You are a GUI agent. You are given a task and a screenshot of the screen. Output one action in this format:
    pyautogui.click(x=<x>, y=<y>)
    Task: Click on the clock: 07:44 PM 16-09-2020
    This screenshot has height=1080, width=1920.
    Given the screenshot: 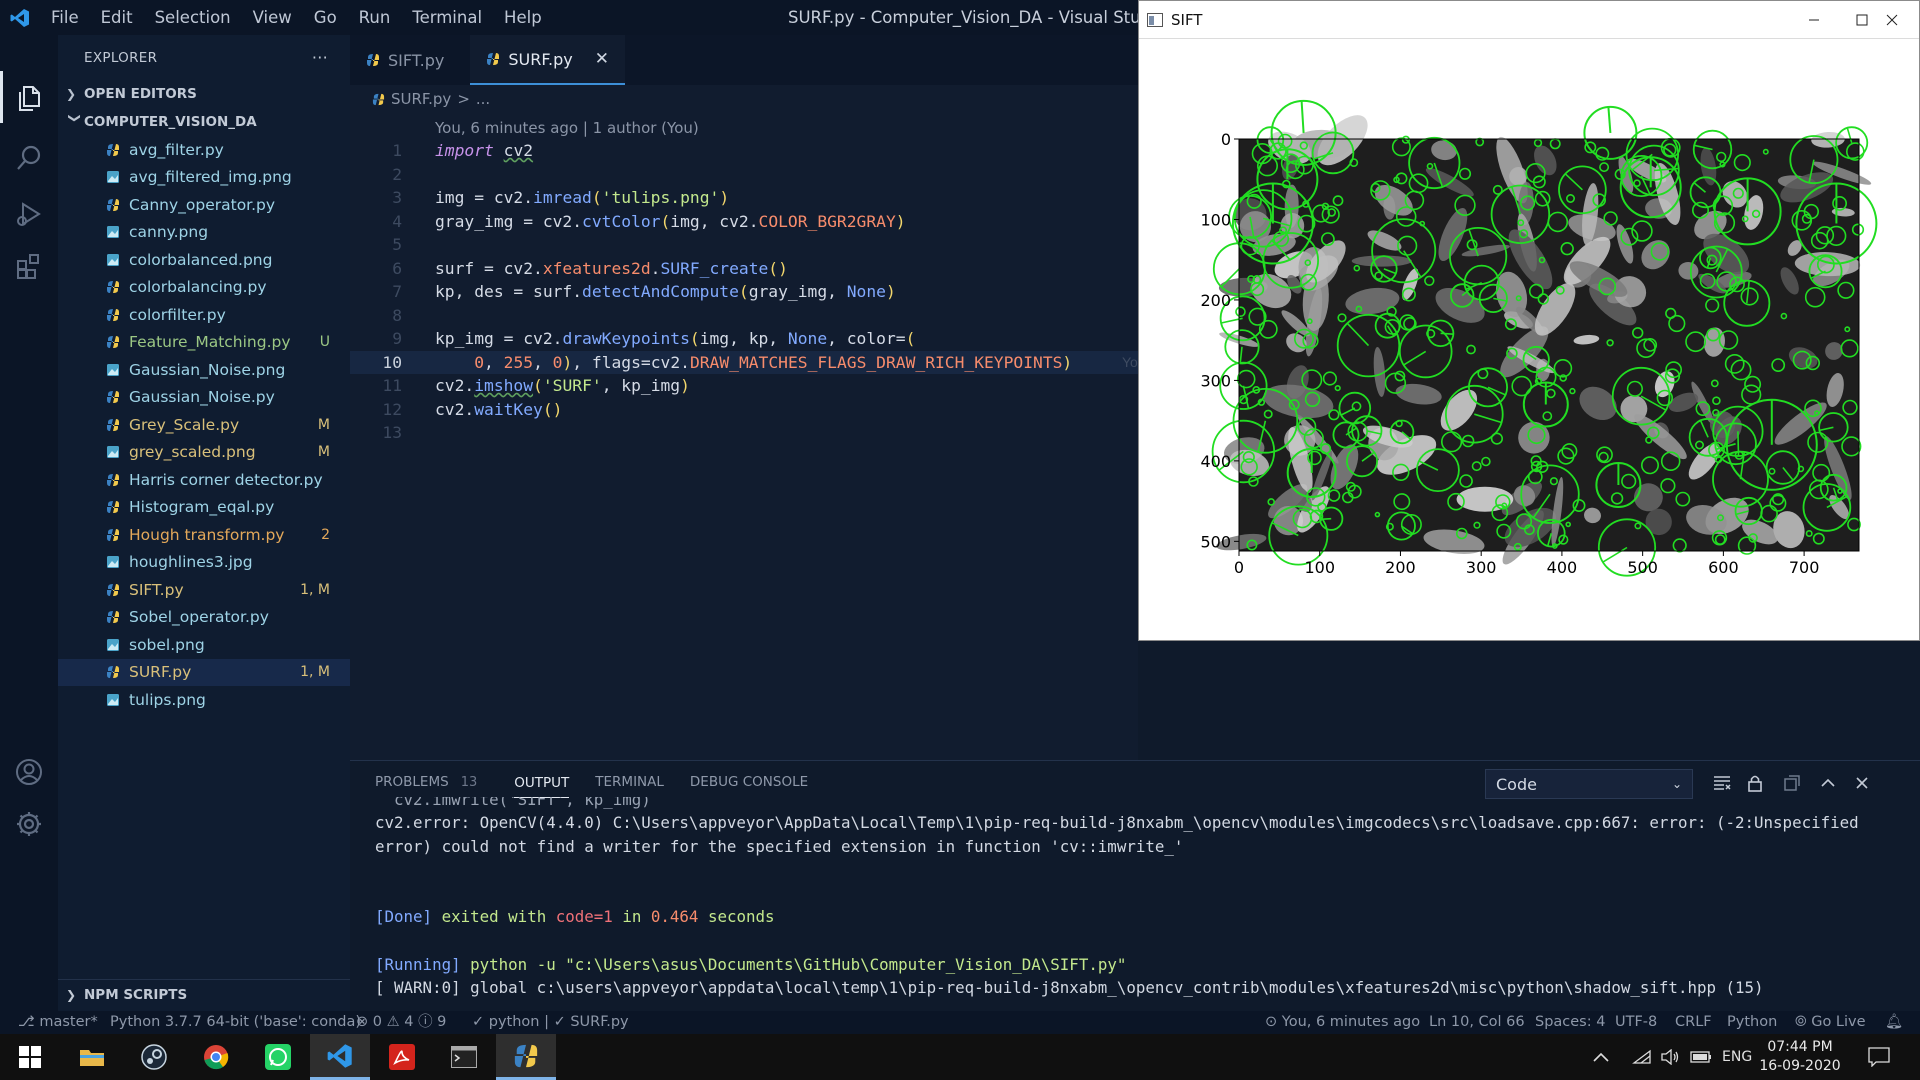 What is the action you would take?
    pyautogui.click(x=1800, y=1057)
    